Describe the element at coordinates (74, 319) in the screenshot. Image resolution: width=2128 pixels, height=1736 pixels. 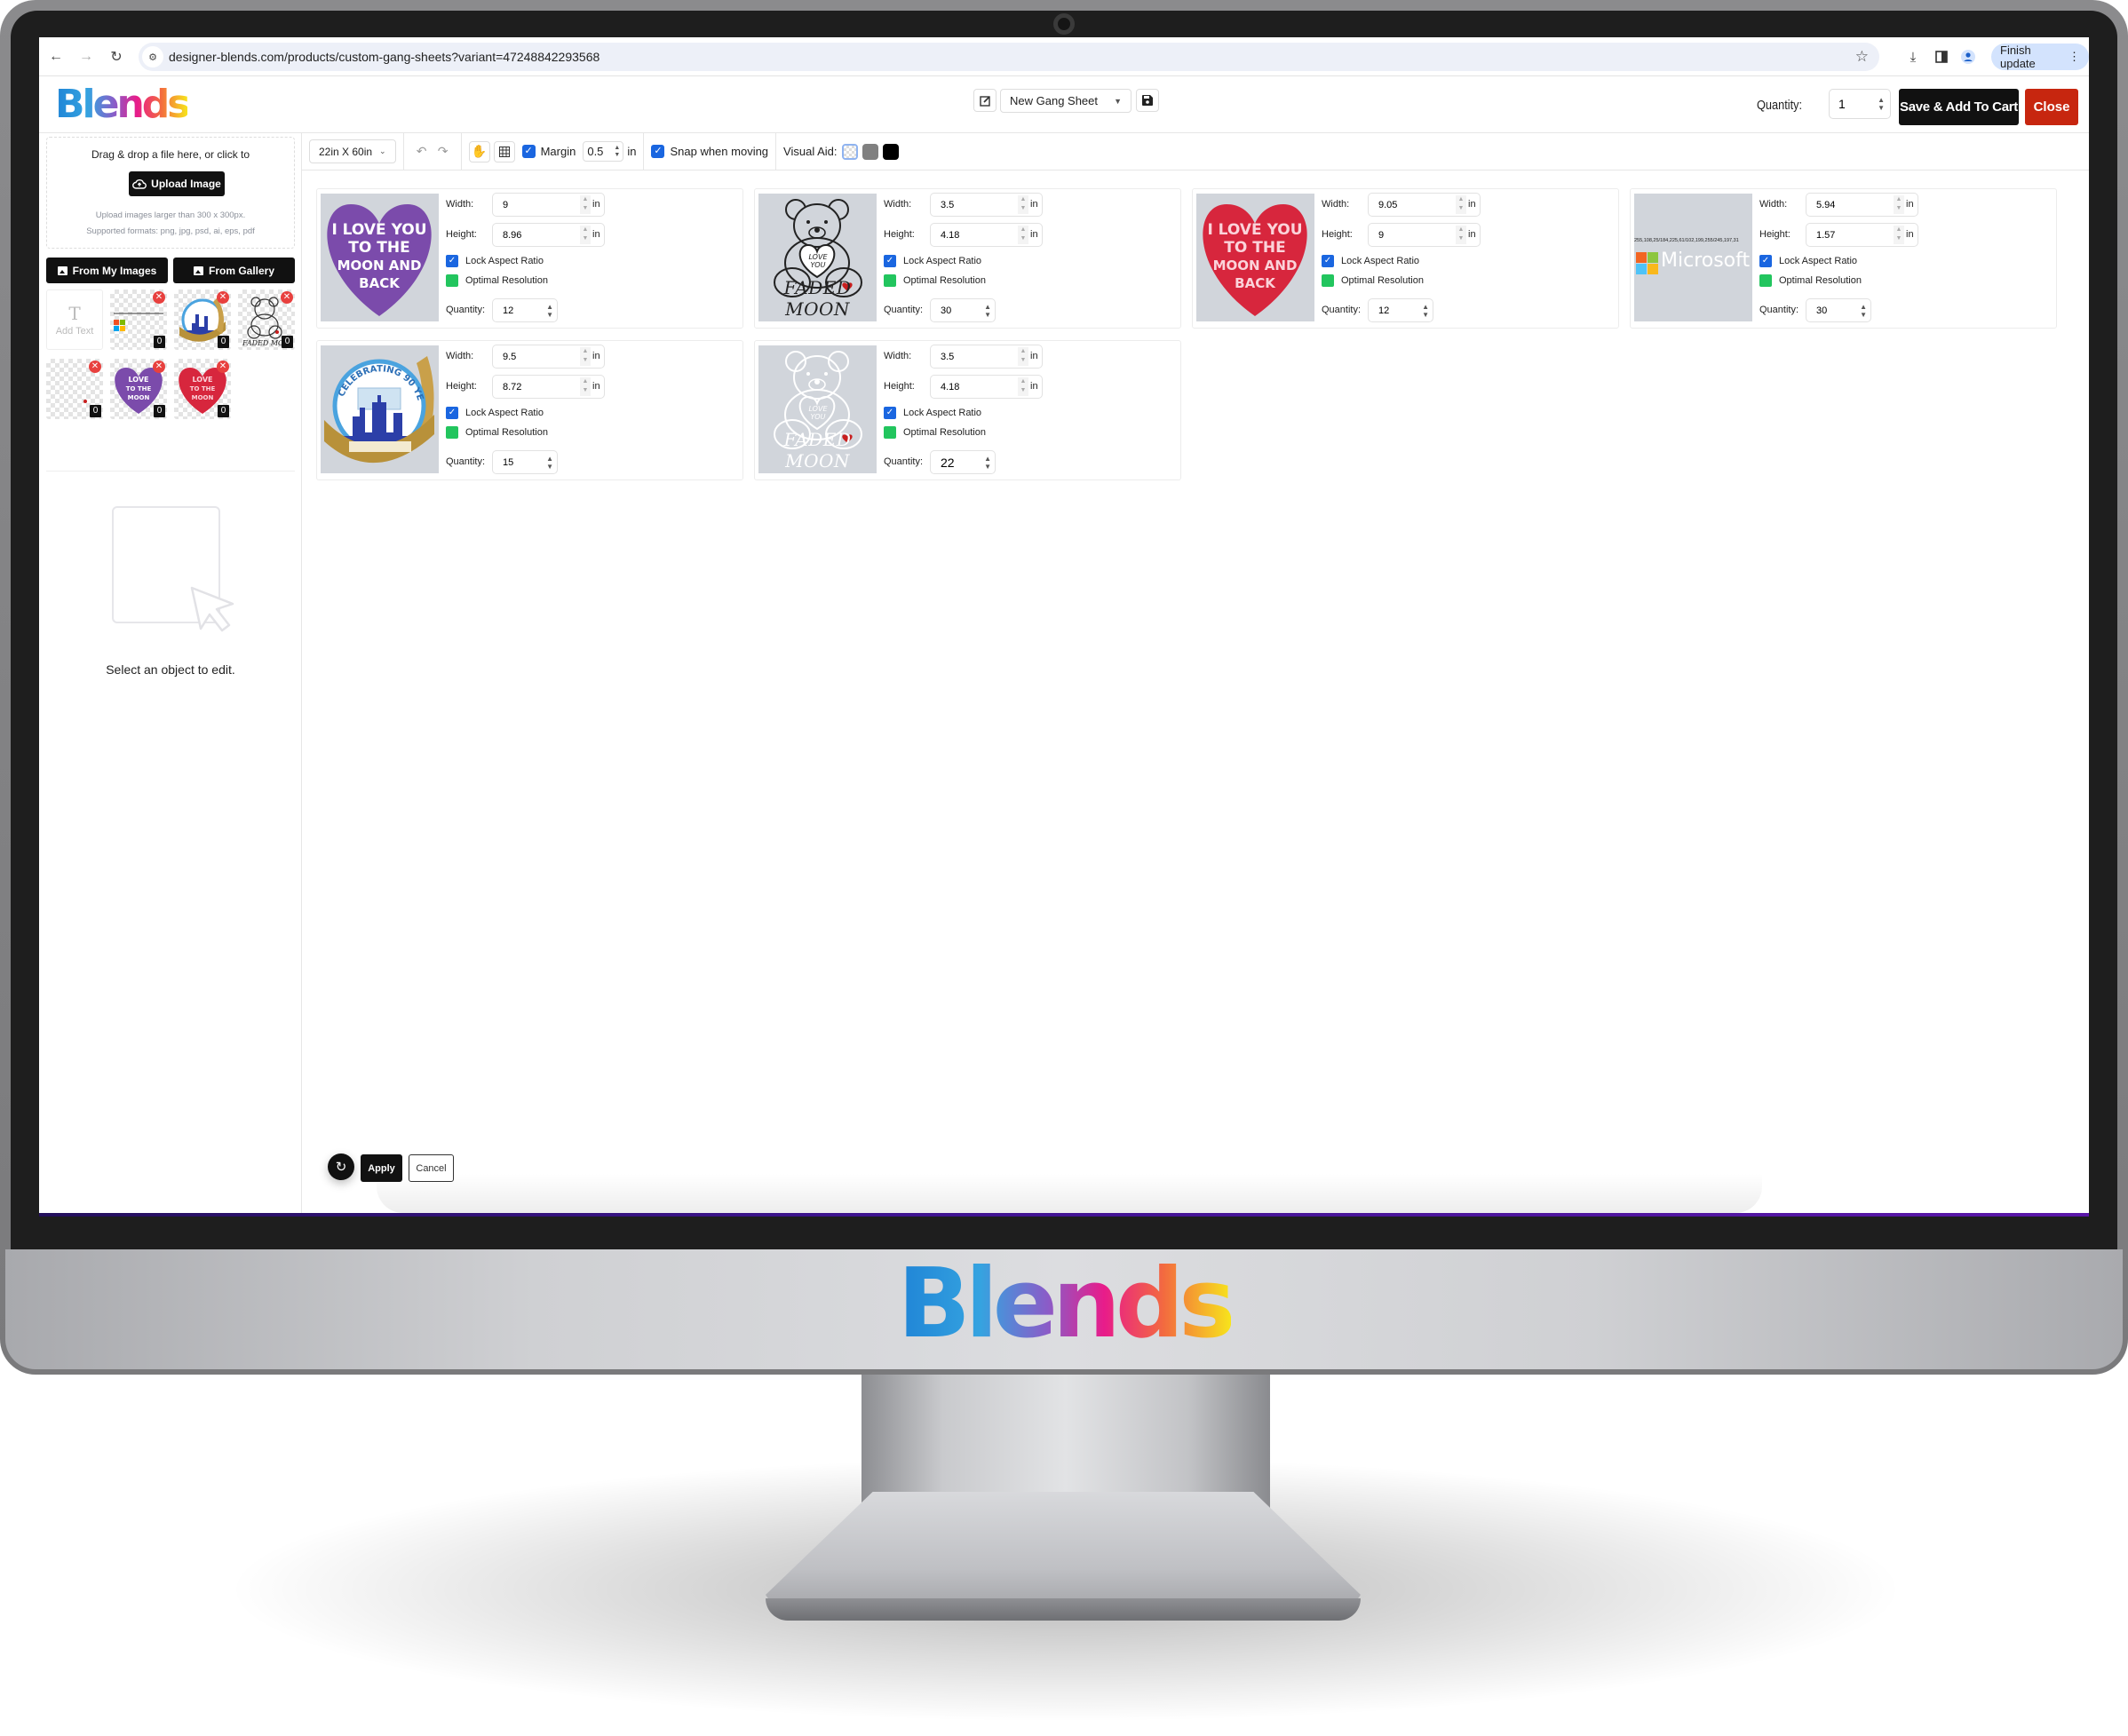
I see `add-text-button: T Add Text` at that location.